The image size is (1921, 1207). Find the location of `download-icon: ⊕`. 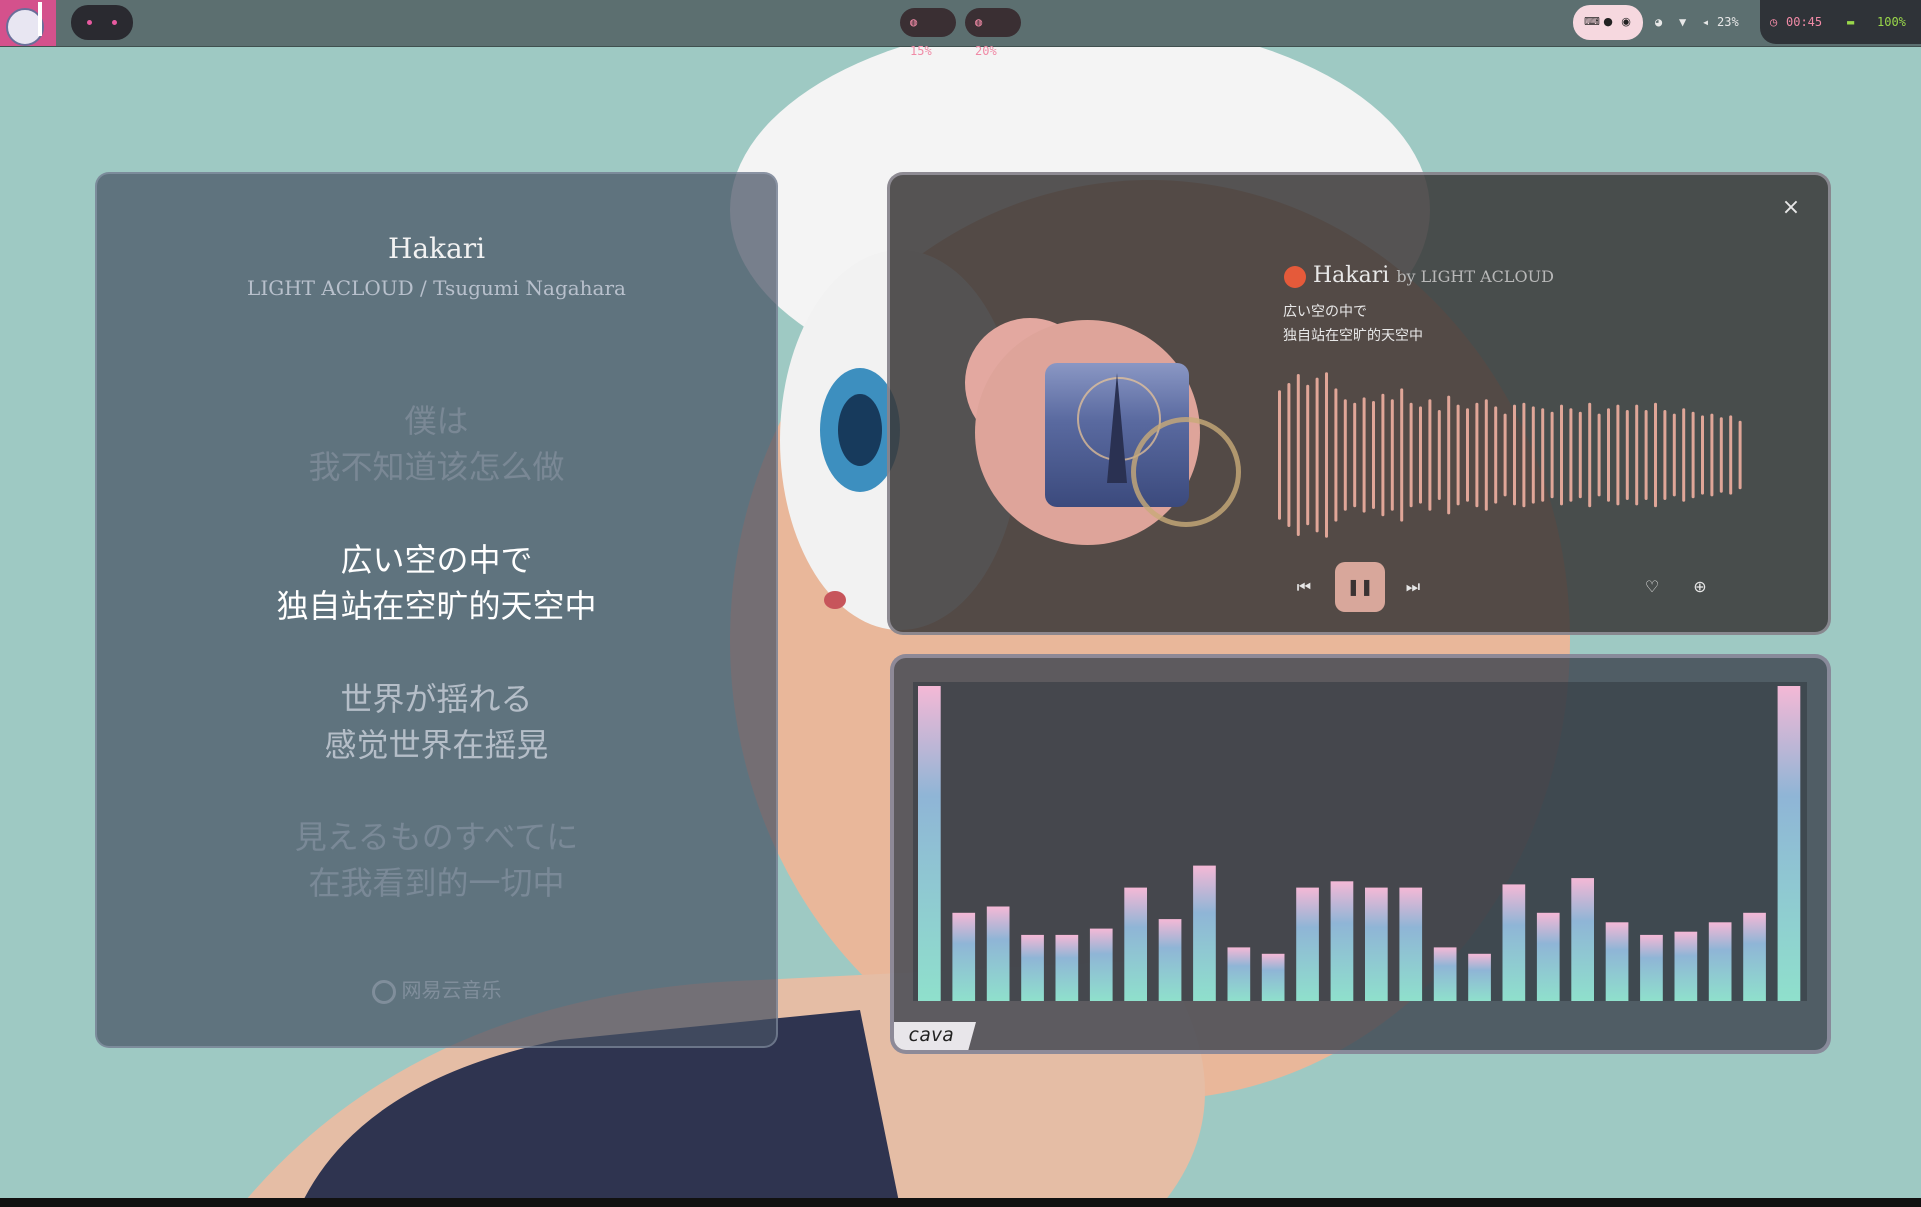

download-icon: ⊕ is located at coordinates (1700, 587).